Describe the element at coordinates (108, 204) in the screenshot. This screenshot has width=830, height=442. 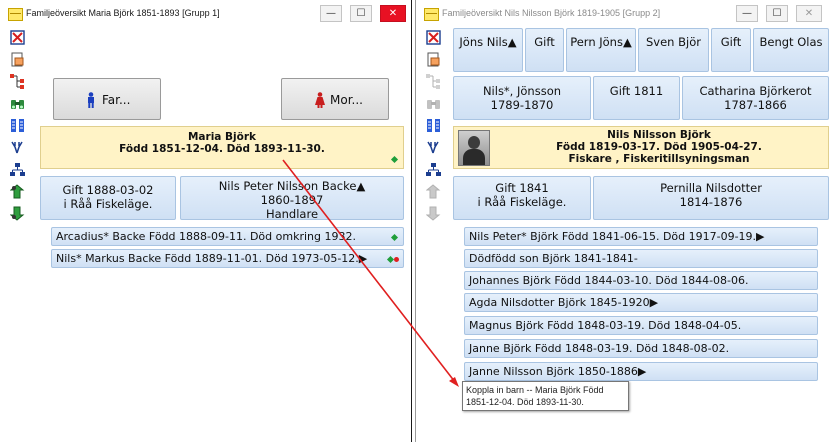
I see `marriage-place: i Råå Fiskeläge.` at that location.